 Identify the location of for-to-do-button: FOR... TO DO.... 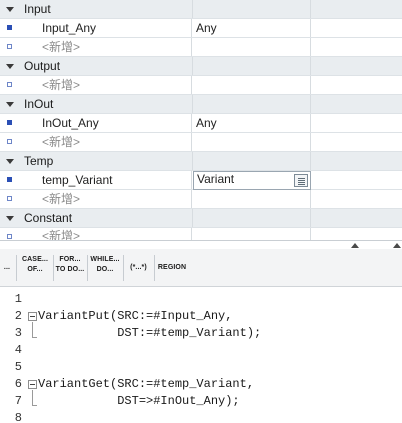
(70, 268).